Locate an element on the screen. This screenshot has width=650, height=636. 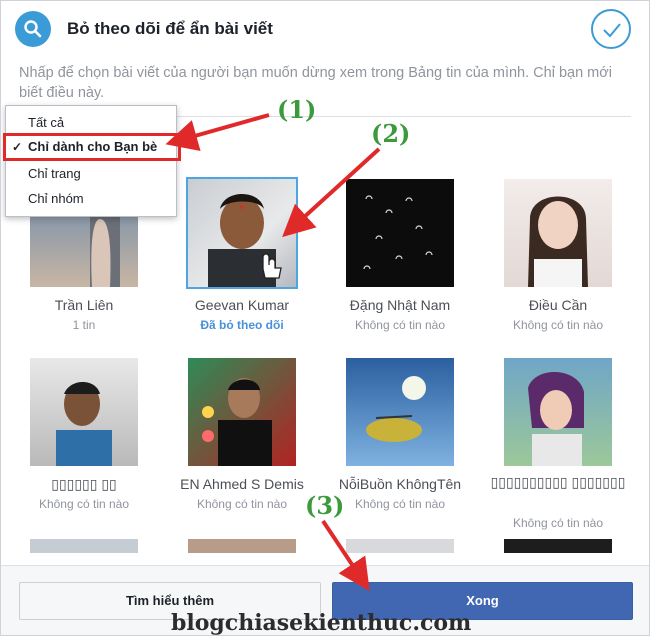
arrow-step2 is located at coordinates (331, 192).